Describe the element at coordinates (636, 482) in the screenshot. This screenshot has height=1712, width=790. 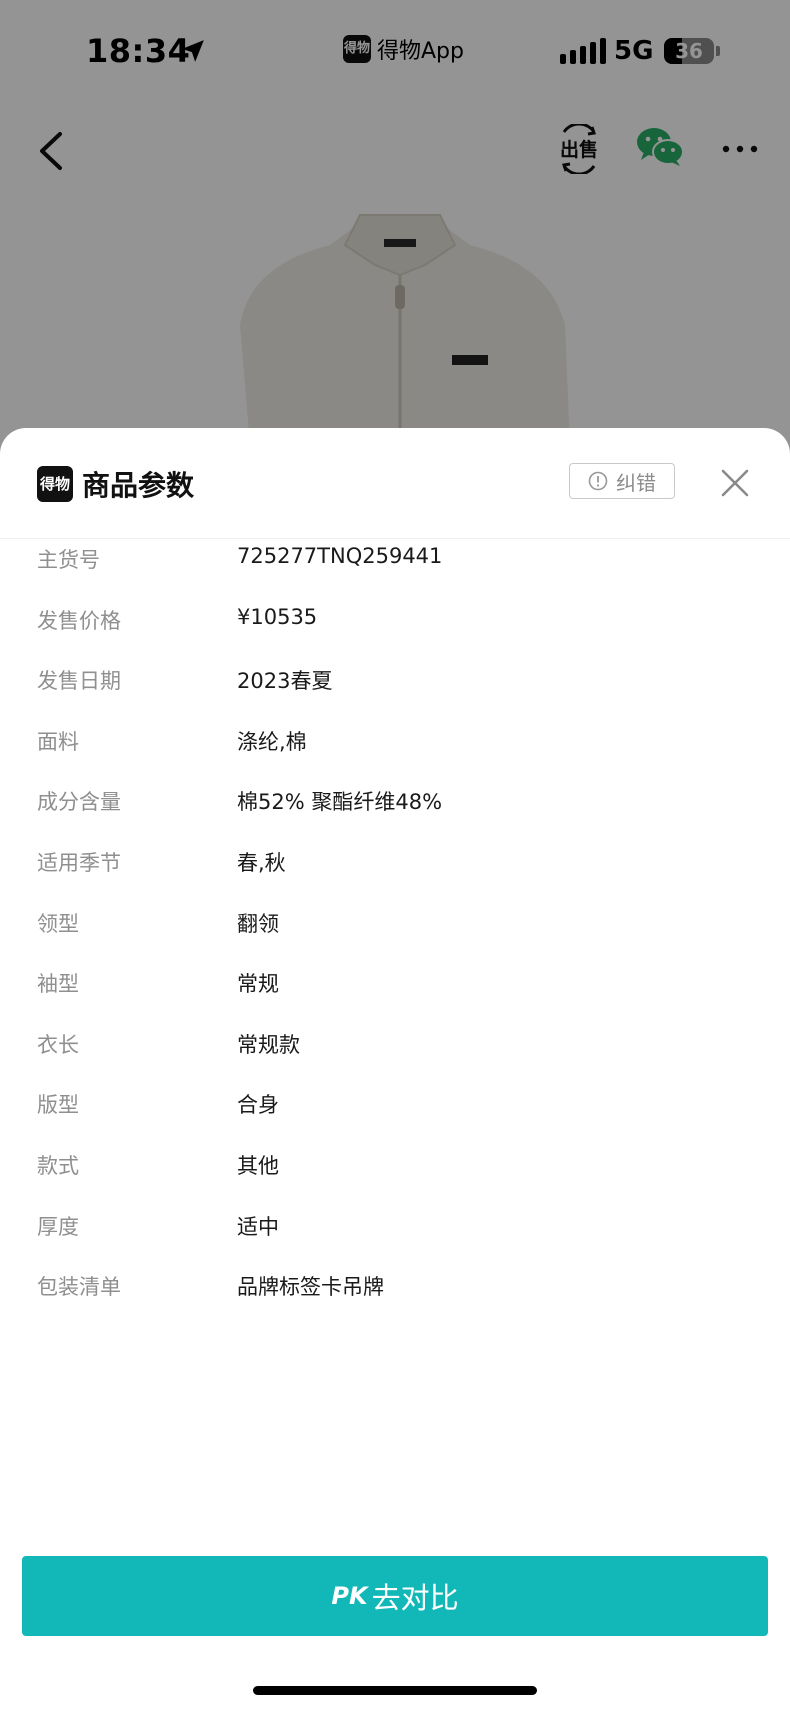
I see `report-error-label: 纠错` at that location.